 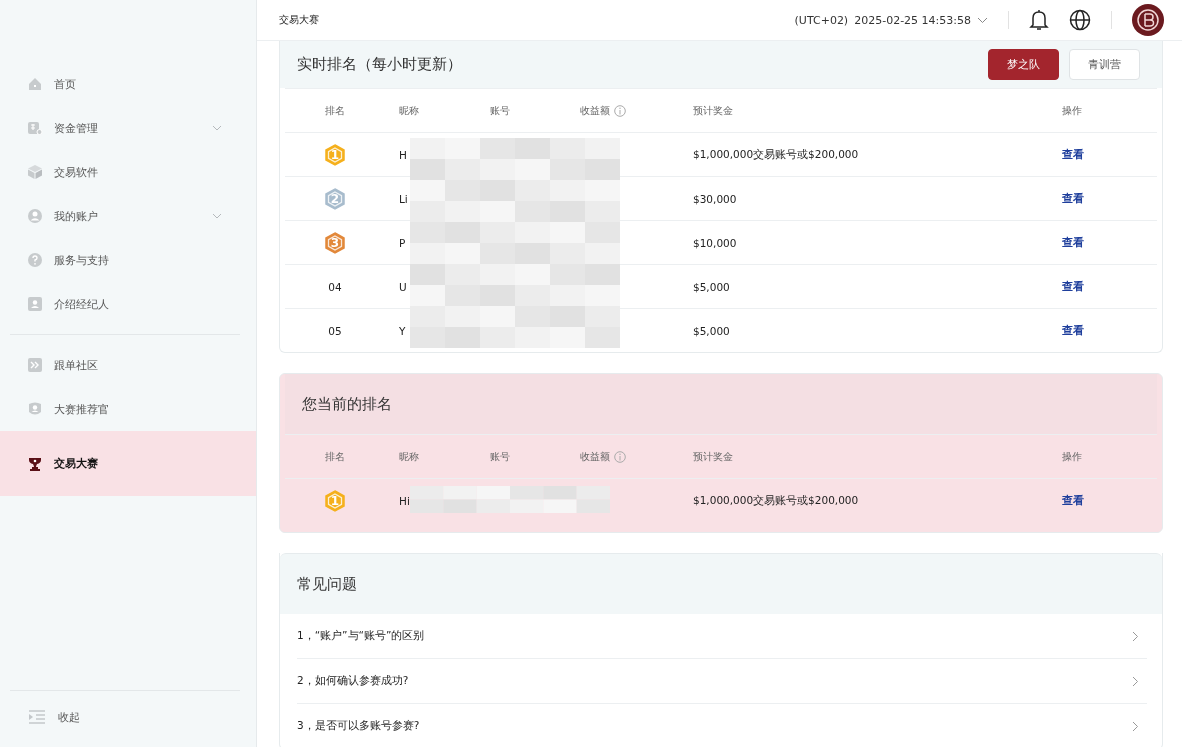 I want to click on page-title: 交易大赛, so click(x=299, y=20).